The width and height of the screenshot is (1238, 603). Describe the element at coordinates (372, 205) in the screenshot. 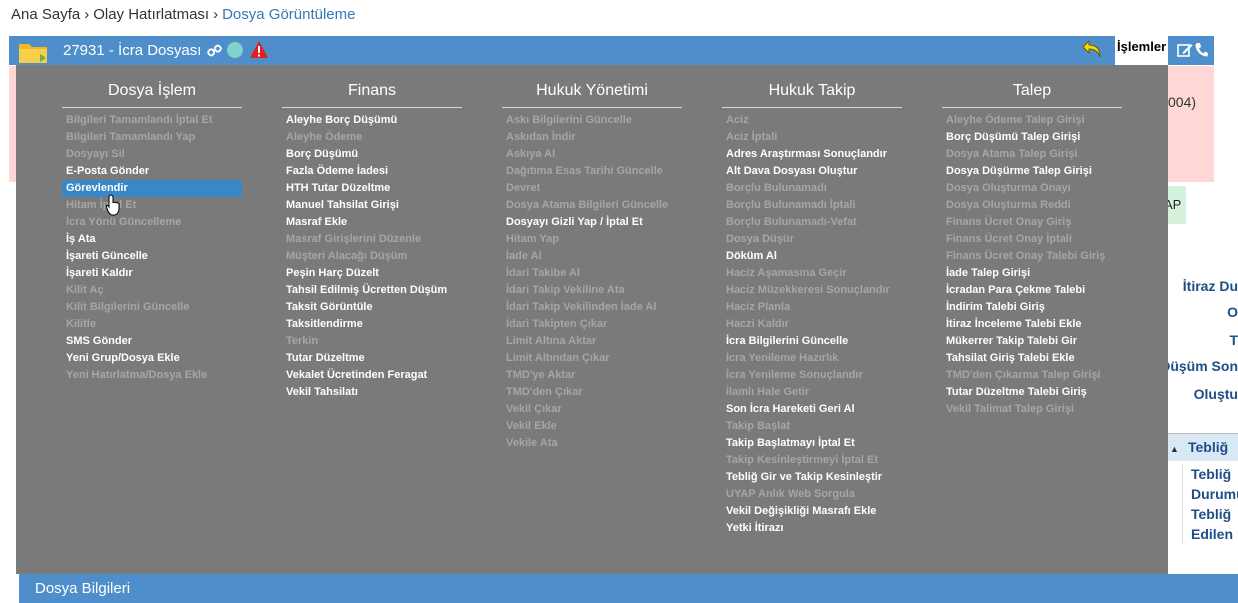

I see `menu-item: Manuel Tahsilat Girişi` at that location.